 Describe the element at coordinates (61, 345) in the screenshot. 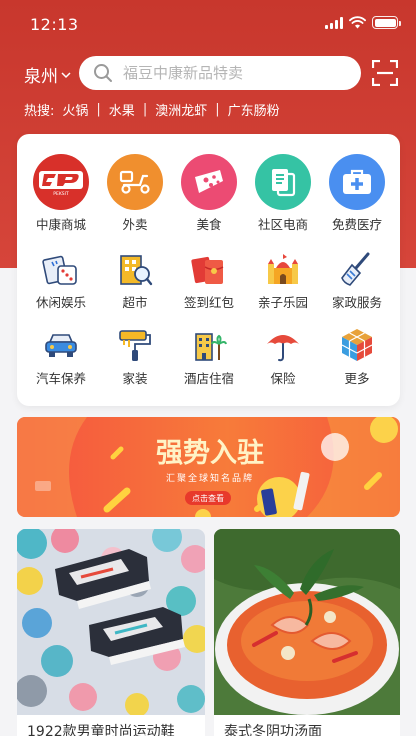

I see `car-icon` at that location.